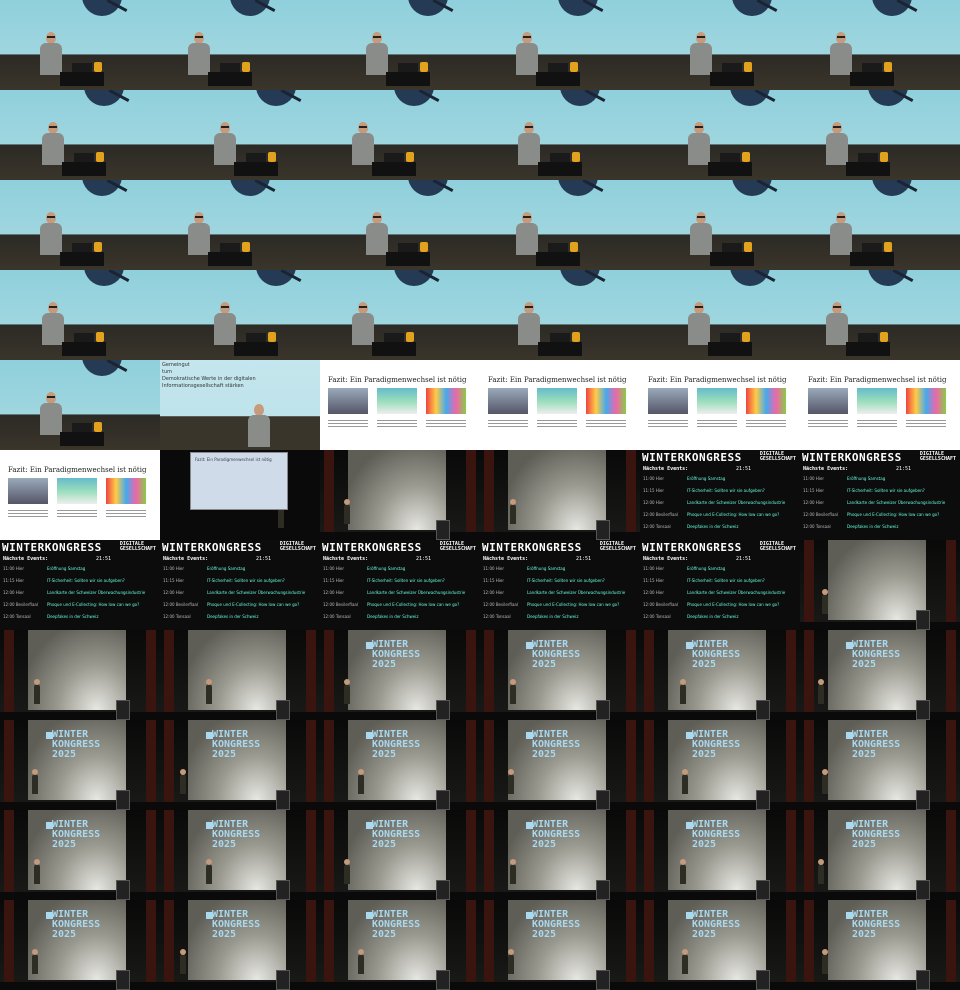 This screenshot has width=960, height=990. Describe the element at coordinates (364, 568) in the screenshot. I see `schedule-row: 11:00 Hier Eröffnung Samstag` at that location.